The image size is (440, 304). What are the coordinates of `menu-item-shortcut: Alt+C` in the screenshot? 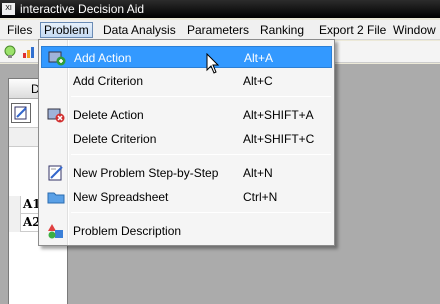 It's located at (258, 81).